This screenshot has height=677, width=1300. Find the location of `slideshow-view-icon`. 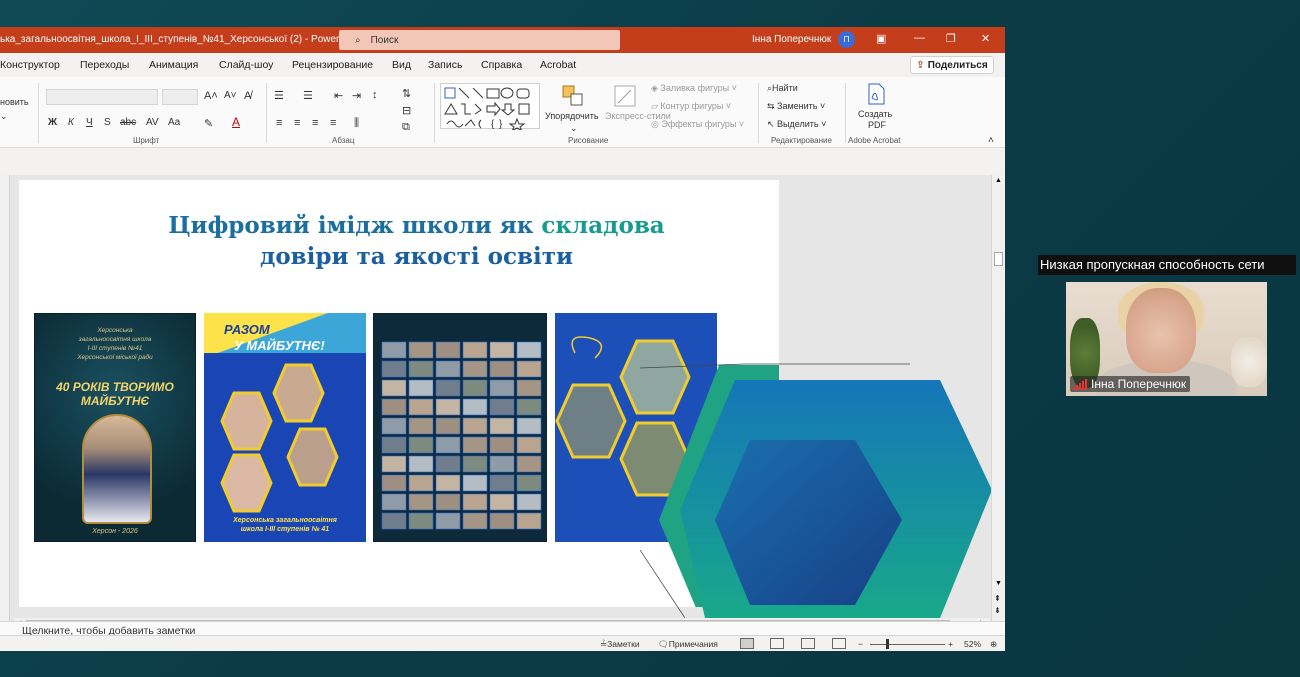

slideshow-view-icon is located at coordinates (839, 643).